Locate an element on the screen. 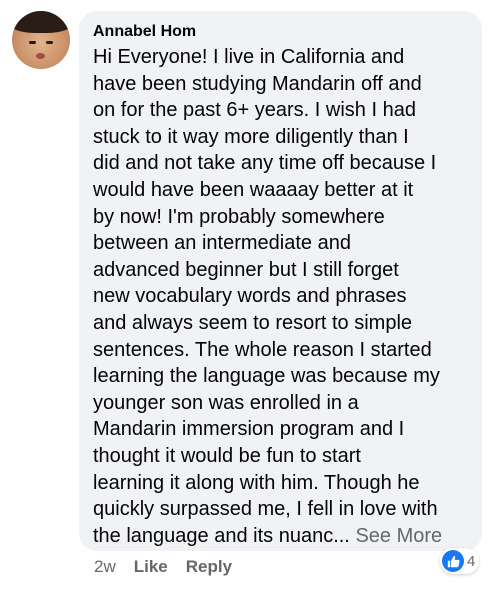 The width and height of the screenshot is (497, 589). avatar-hair is located at coordinates (41, 22).